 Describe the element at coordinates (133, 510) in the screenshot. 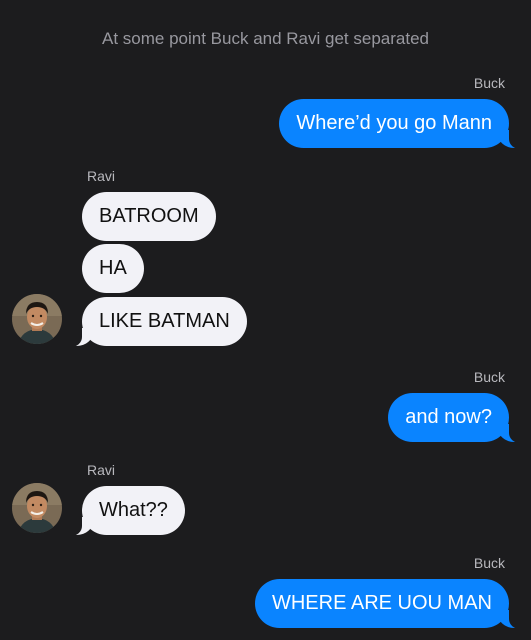

I see `message-text: What??` at that location.